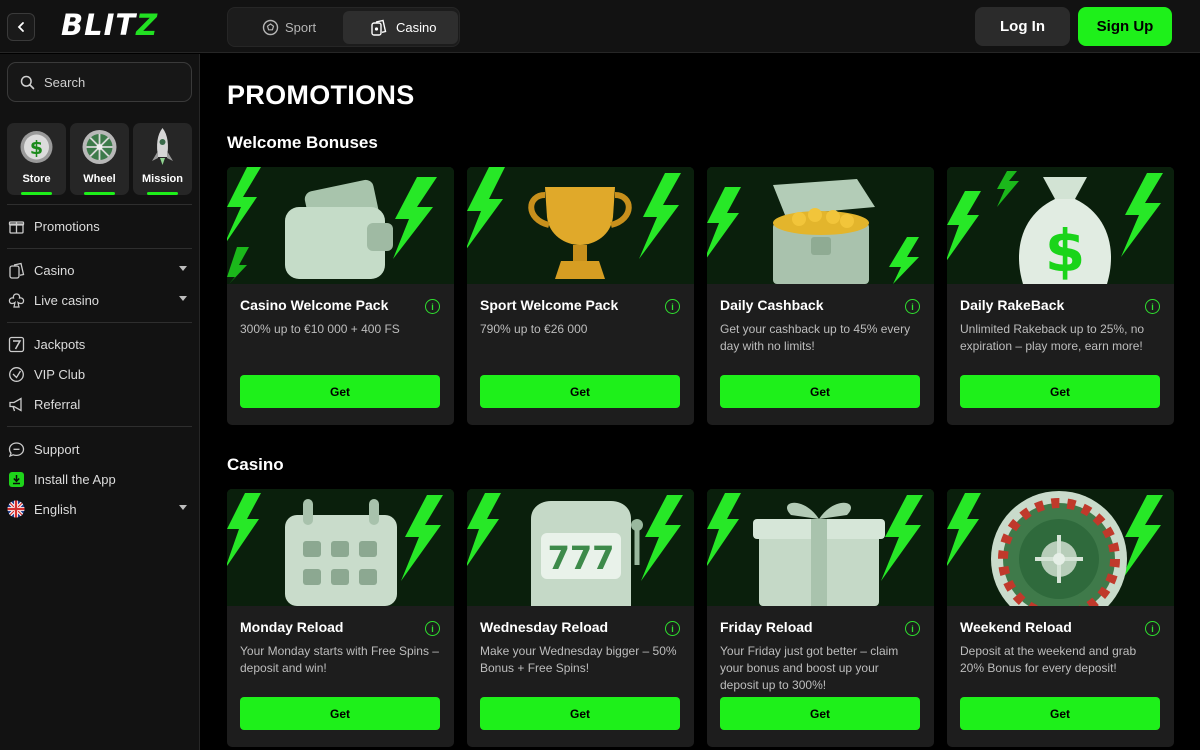 The height and width of the screenshot is (750, 1200). I want to click on promo-title: Sport Welcome Pack, so click(549, 305).